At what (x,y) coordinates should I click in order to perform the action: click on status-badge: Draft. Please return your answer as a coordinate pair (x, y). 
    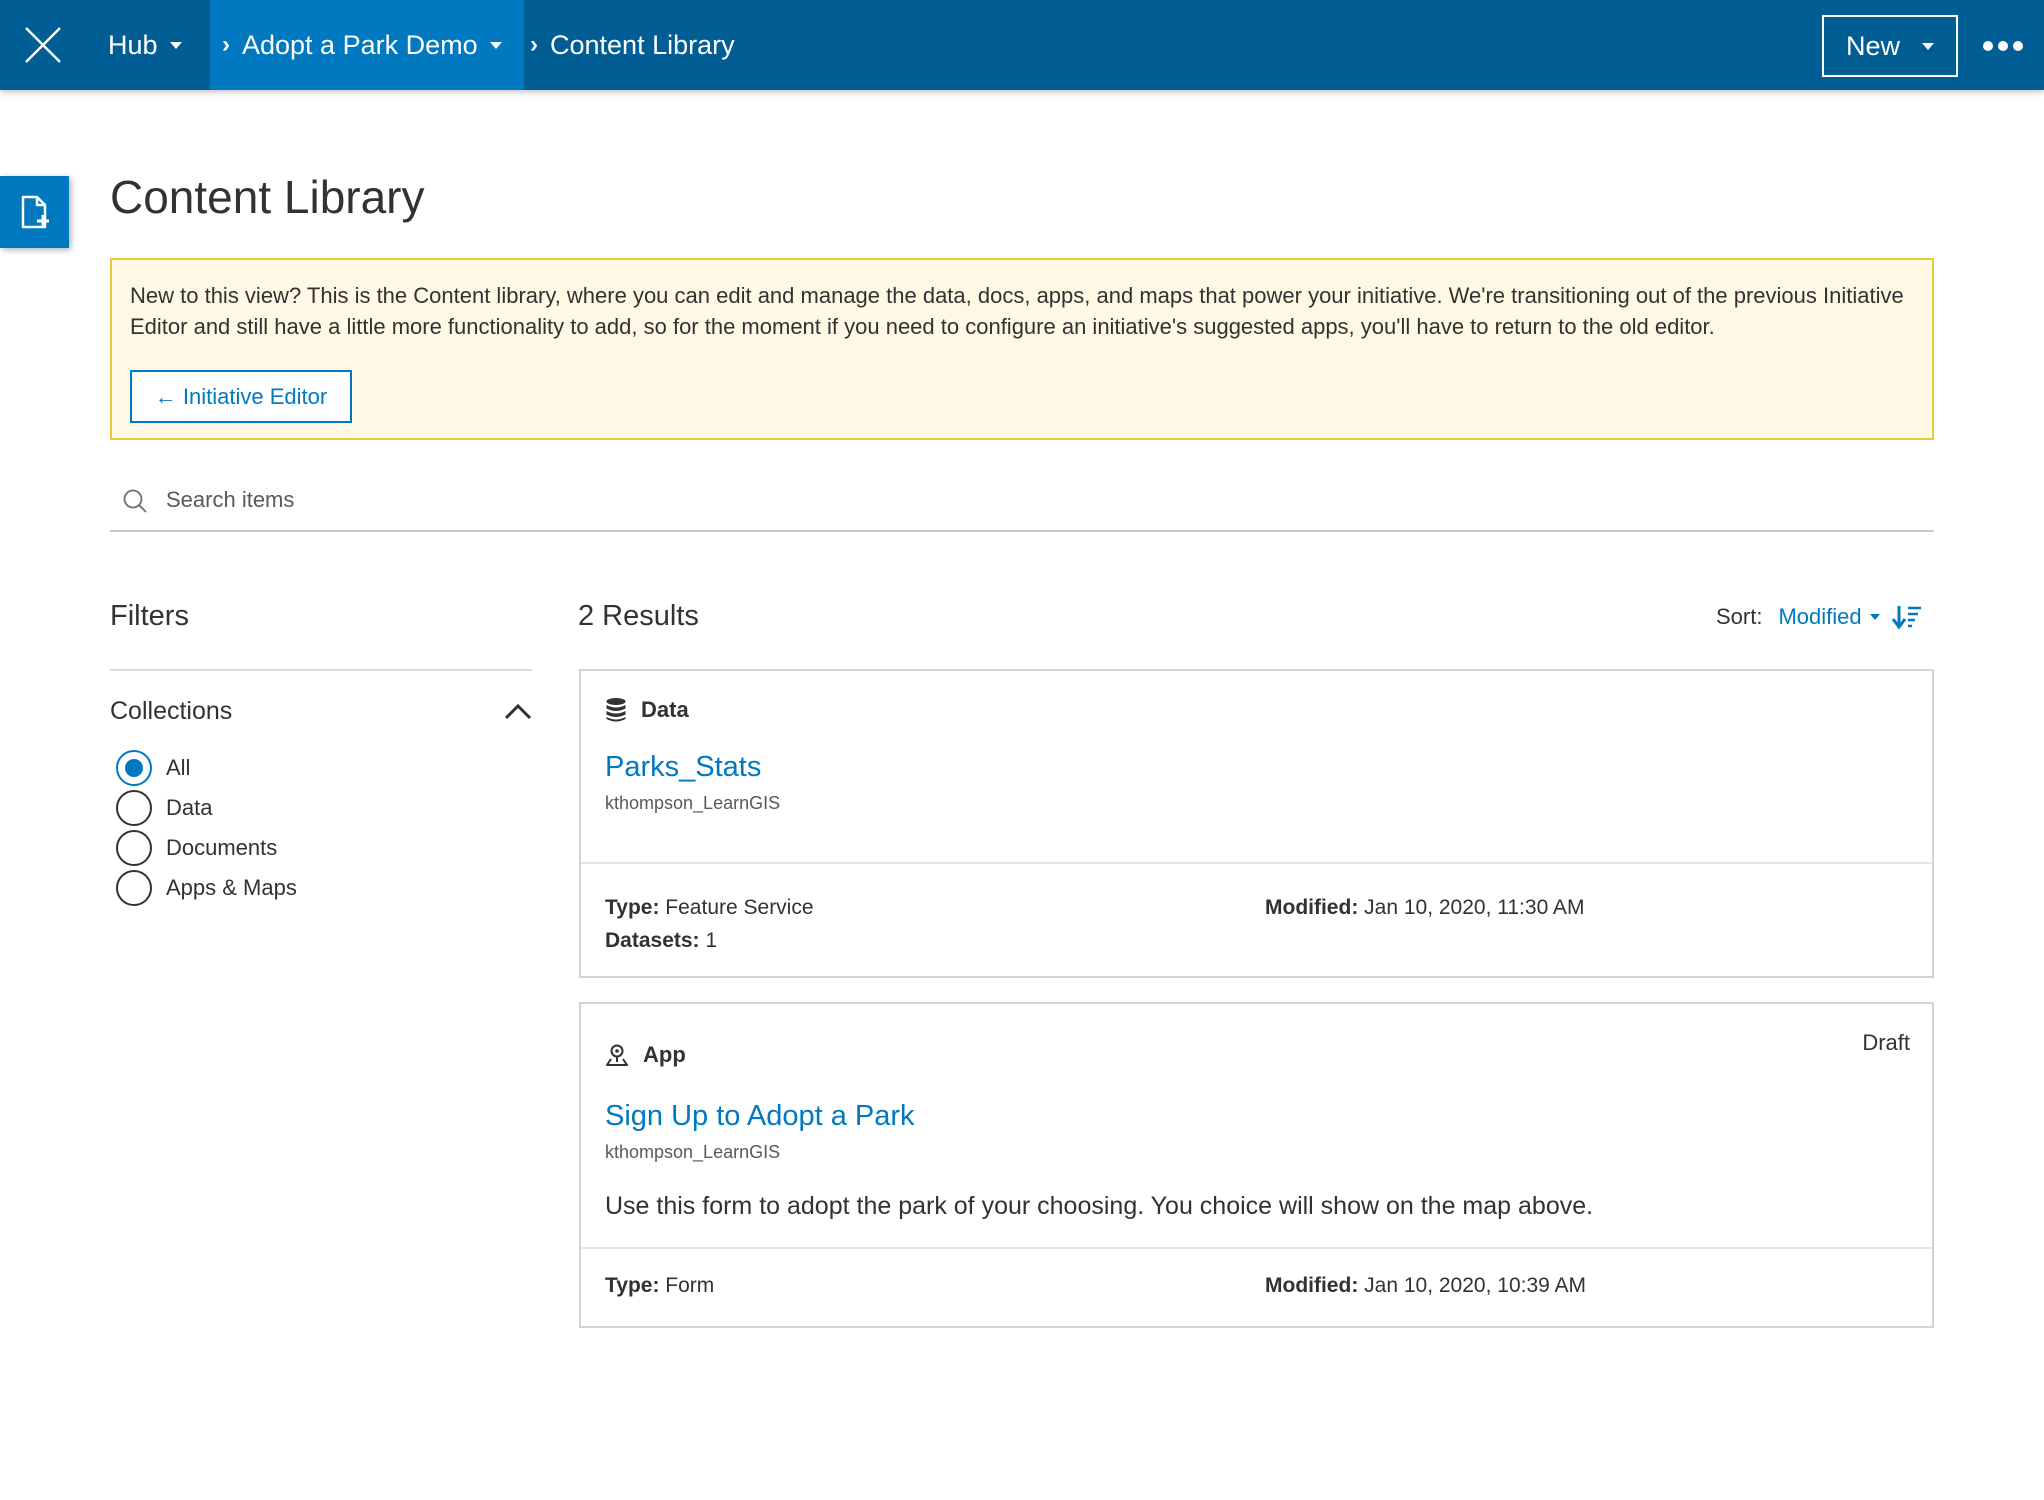
    Looking at the image, I should click on (1886, 1042).